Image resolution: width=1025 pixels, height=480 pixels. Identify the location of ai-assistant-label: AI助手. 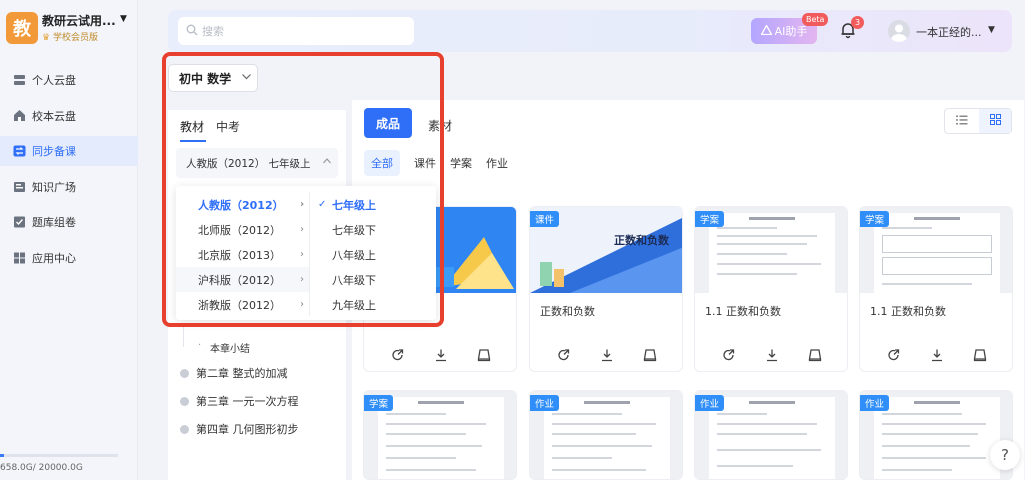
(791, 31).